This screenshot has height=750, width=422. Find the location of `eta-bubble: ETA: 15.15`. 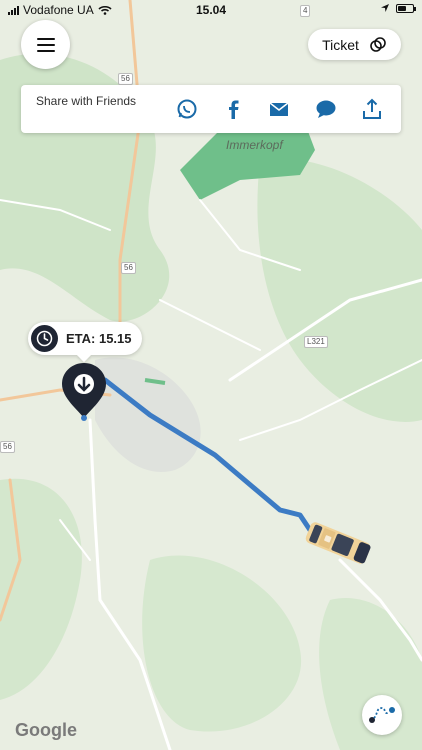

eta-bubble: ETA: 15.15 is located at coordinates (85, 338).